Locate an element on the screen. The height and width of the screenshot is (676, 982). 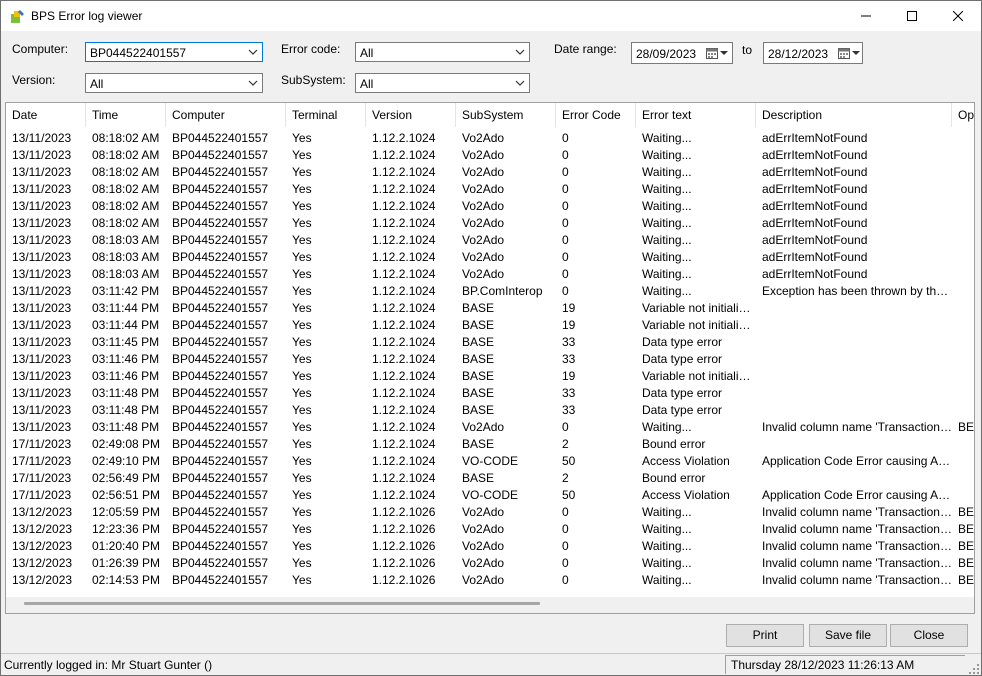
close-button: Close is located at coordinates (929, 635).